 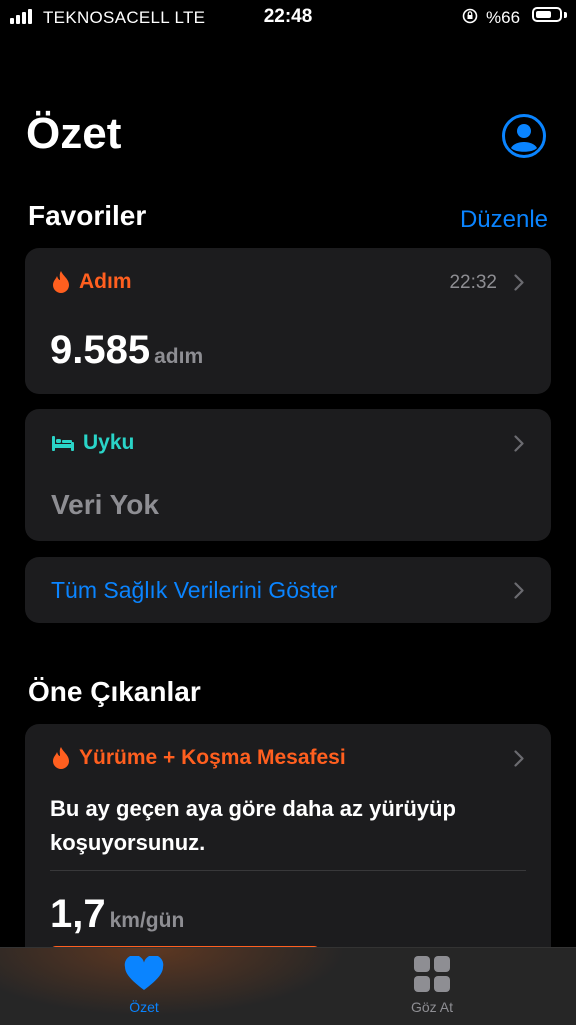 I want to click on battery-percent: %66, so click(x=503, y=17).